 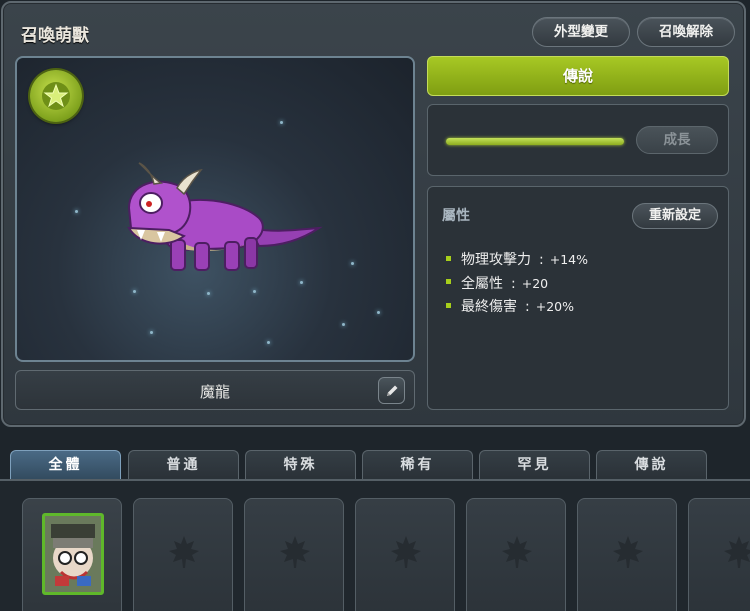 I want to click on rank-banner: 傳說, so click(x=578, y=76).